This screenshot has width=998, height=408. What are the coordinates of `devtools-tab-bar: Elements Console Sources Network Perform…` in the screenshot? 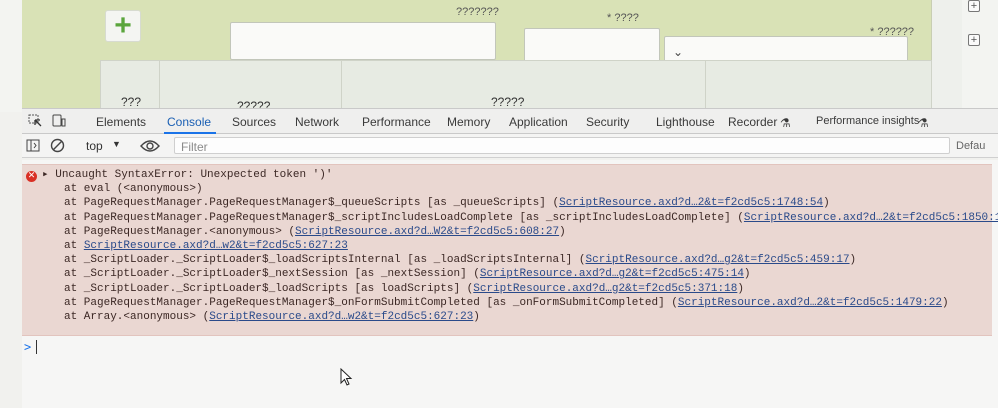 It's located at (510, 121).